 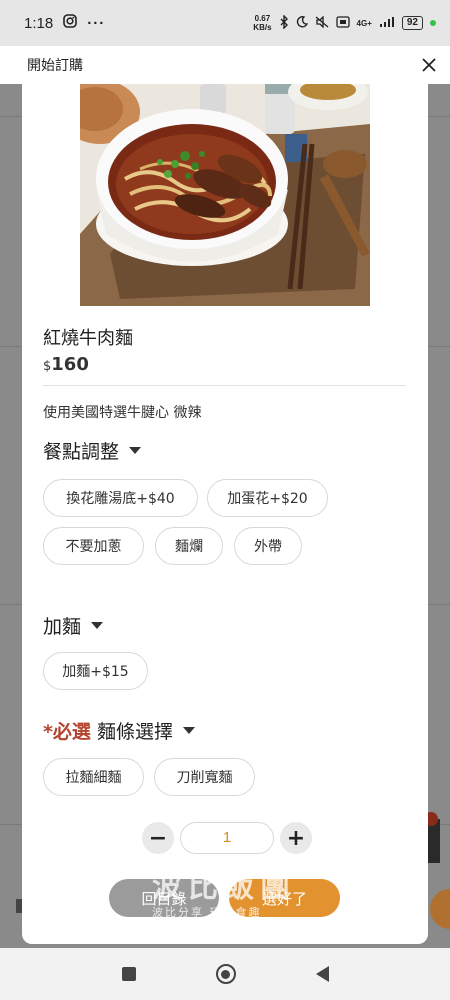 What do you see at coordinates (204, 777) in the screenshot?
I see `option-chip: 刀削寬麵` at bounding box center [204, 777].